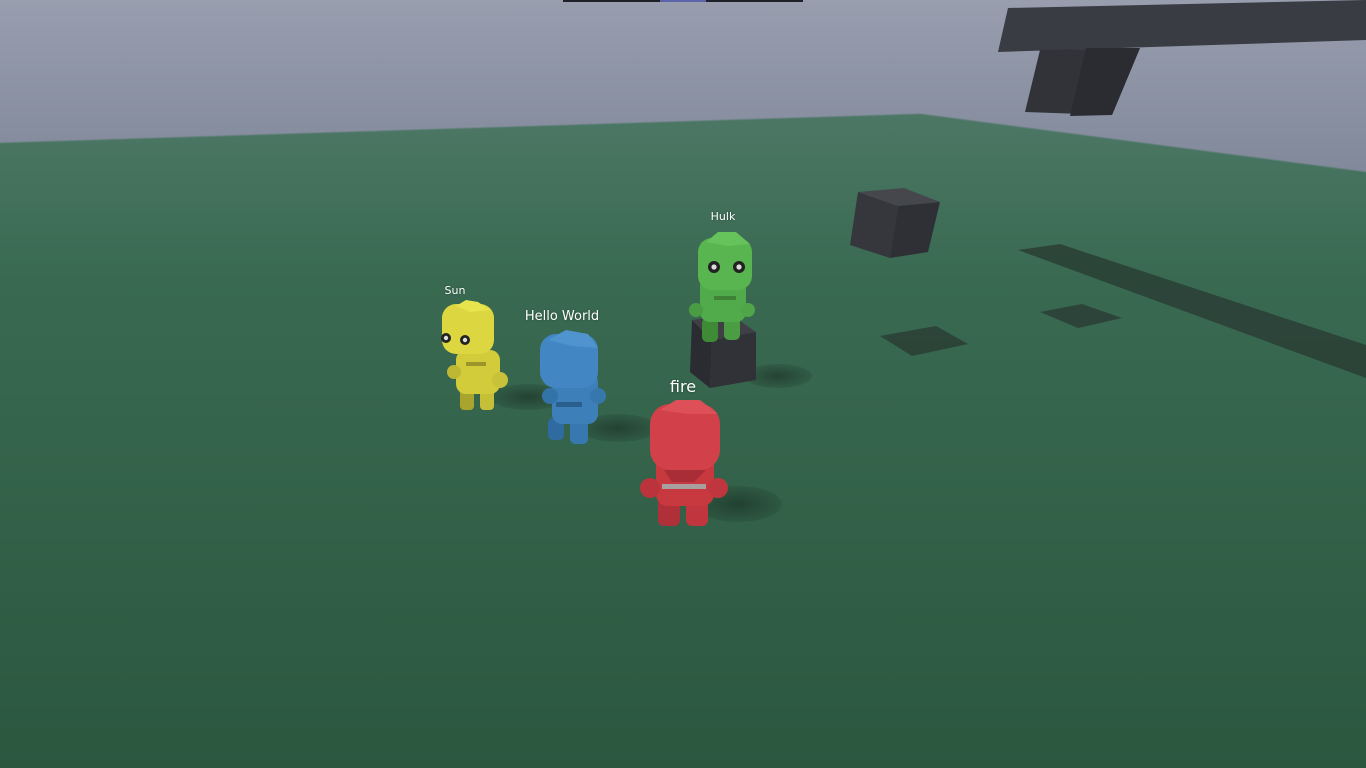  I want to click on floating-cube, so click(895, 223).